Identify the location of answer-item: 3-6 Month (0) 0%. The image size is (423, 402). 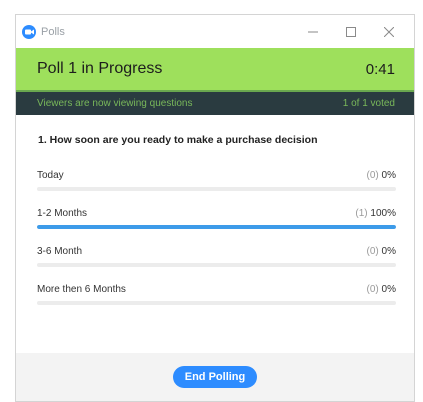
(216, 265).